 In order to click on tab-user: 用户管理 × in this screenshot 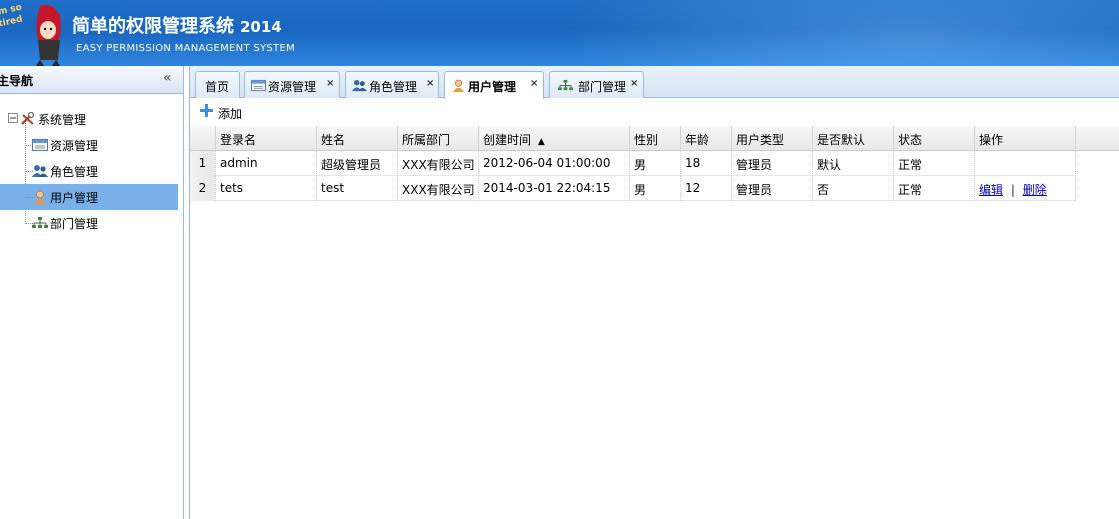, I will do `click(494, 85)`.